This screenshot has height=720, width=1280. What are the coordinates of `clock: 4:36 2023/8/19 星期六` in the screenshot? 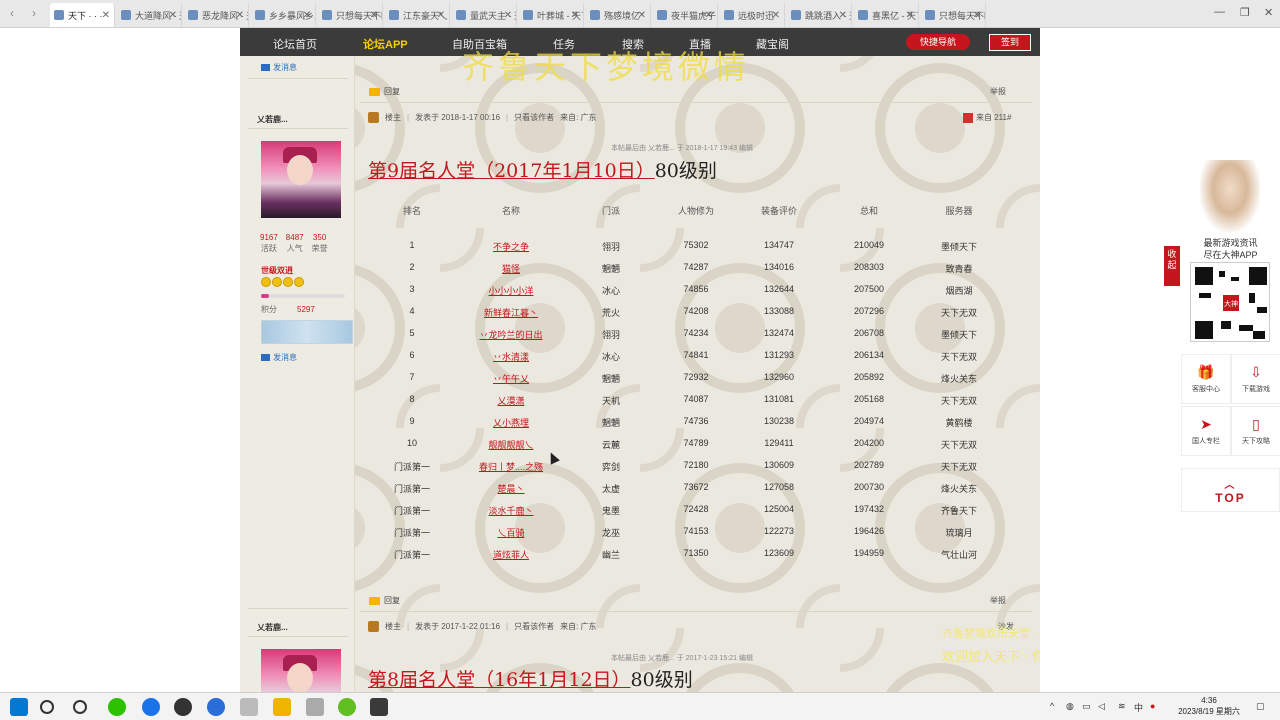 It's located at (1209, 706).